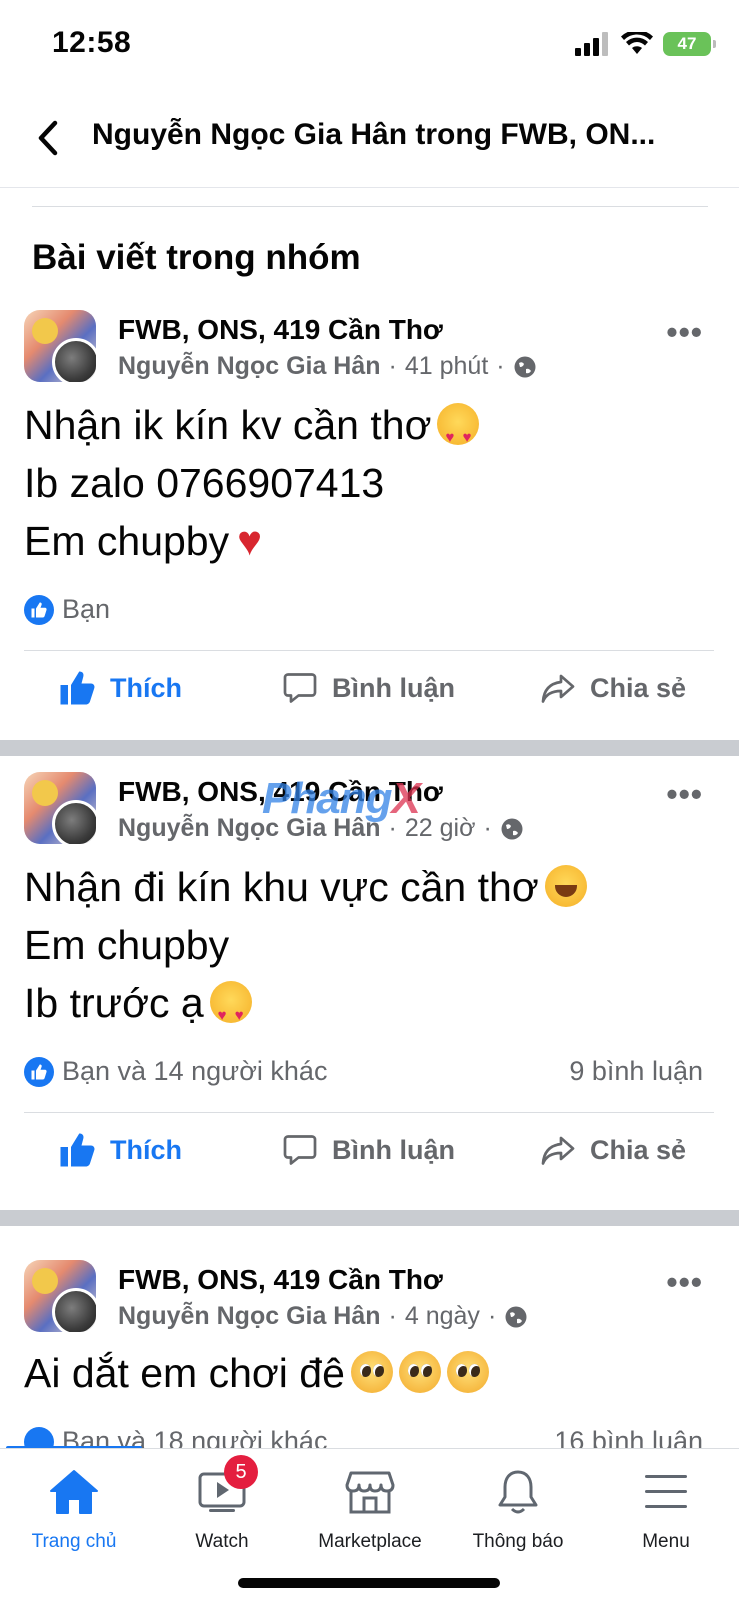 This screenshot has height=1600, width=739. I want to click on grinning-squinting-emoji, so click(565, 886).